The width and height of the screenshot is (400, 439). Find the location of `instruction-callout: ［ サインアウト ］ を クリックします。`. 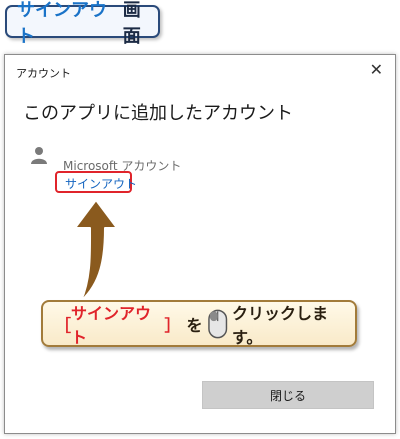

instruction-callout: ［ サインアウト ］ を クリックします。 is located at coordinates (199, 323).